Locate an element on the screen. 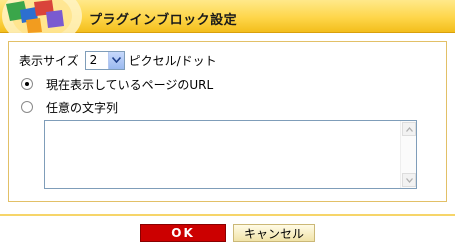  scroll-up-icon is located at coordinates (409, 129).